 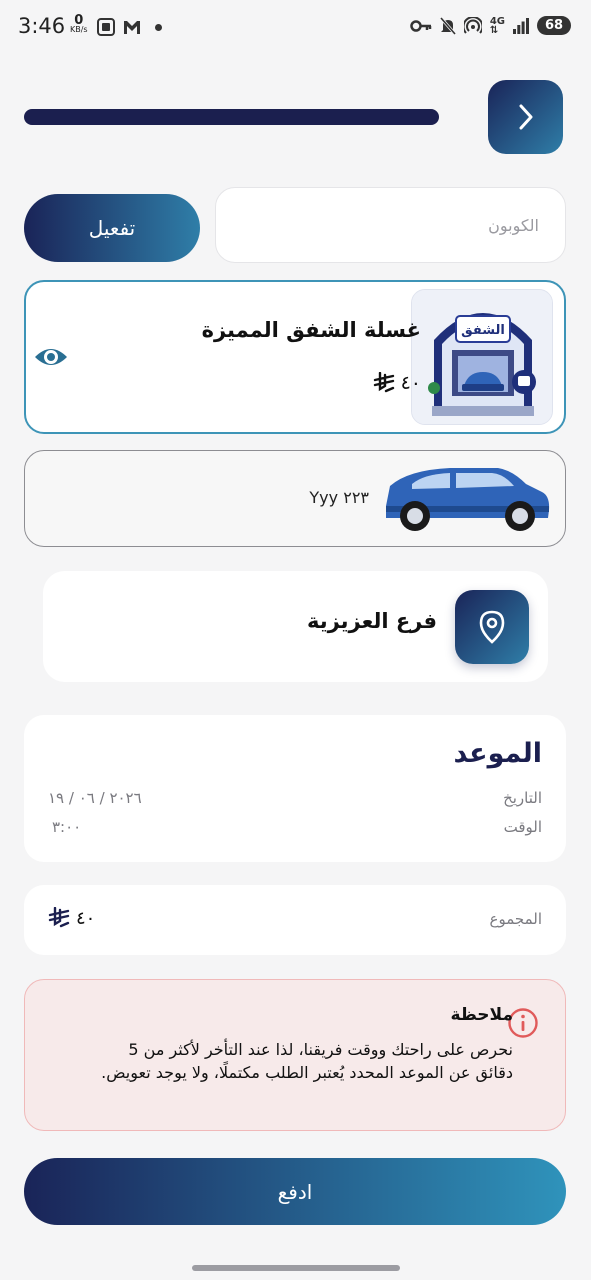 I want to click on chevron-right-icon, so click(x=525, y=117).